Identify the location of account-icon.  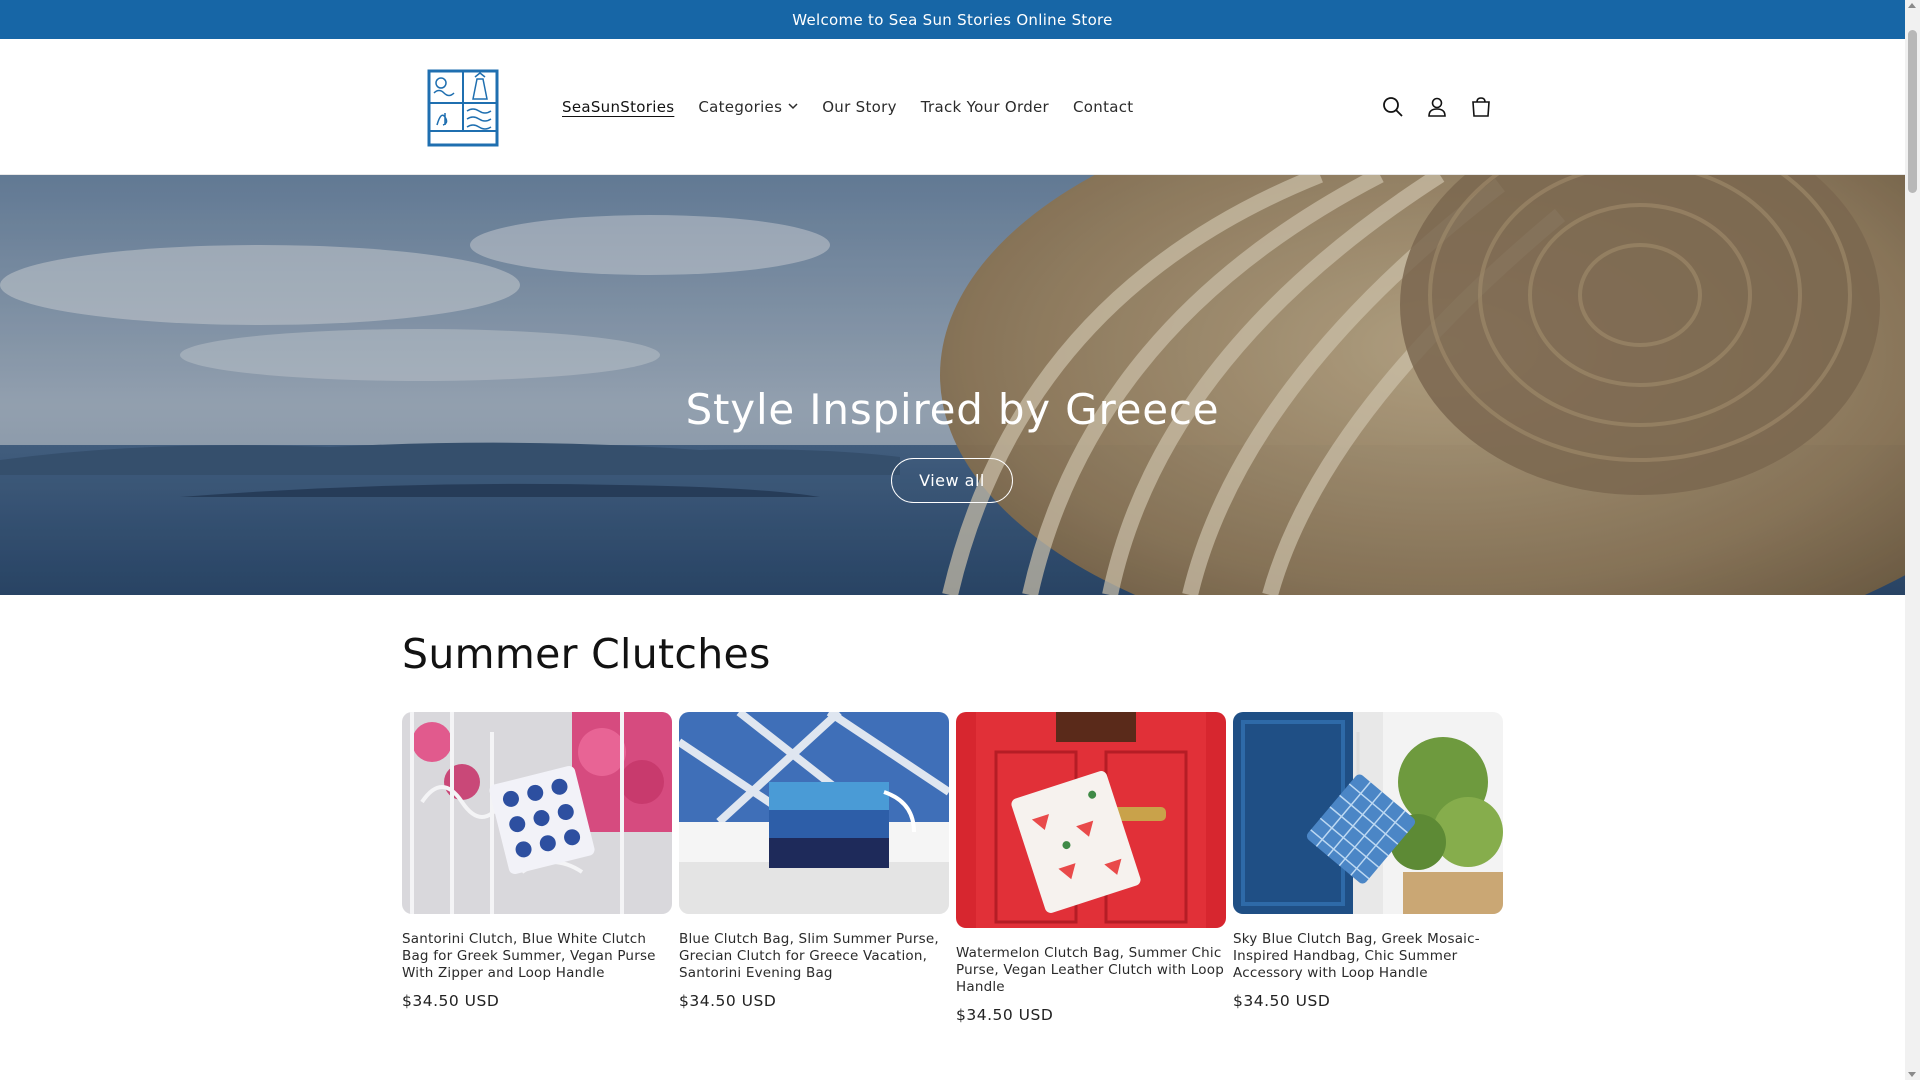
(1437, 107).